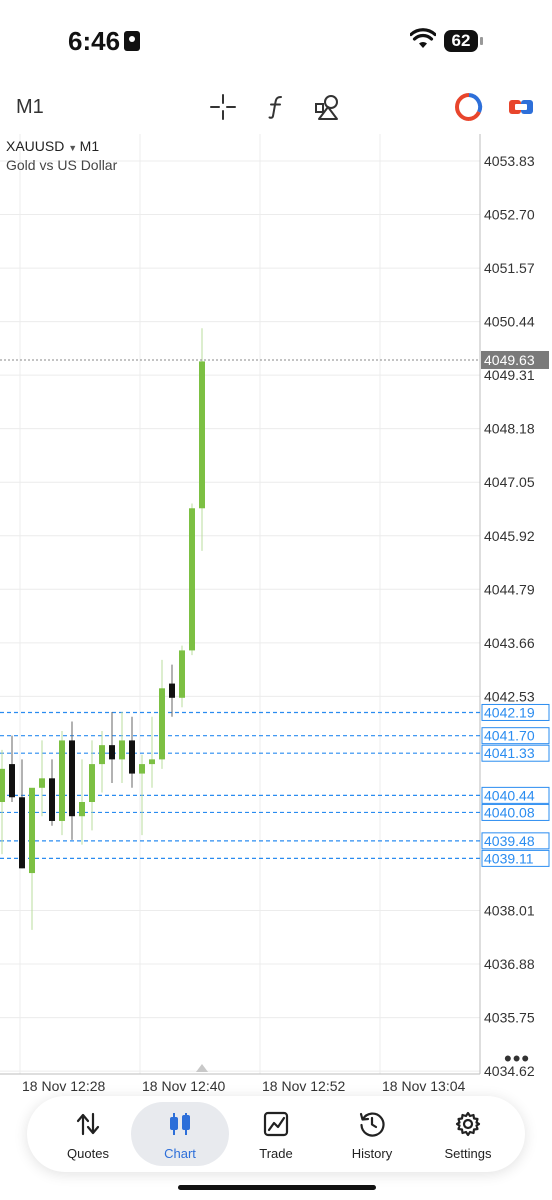 The image size is (552, 1200). What do you see at coordinates (423, 1086) in the screenshot?
I see `time-tick-label: 18 Nov 13:04` at bounding box center [423, 1086].